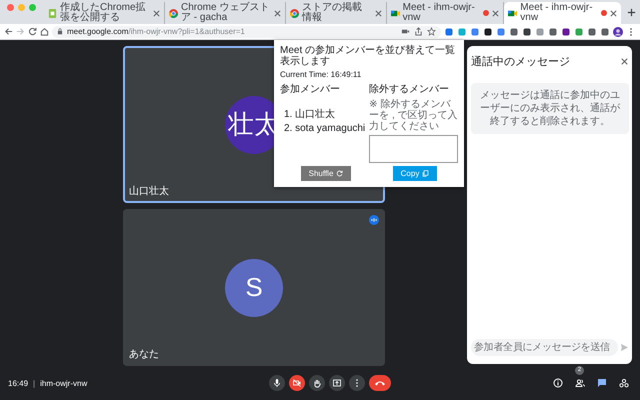  I want to click on participant-name: 山口壮太, so click(149, 191).